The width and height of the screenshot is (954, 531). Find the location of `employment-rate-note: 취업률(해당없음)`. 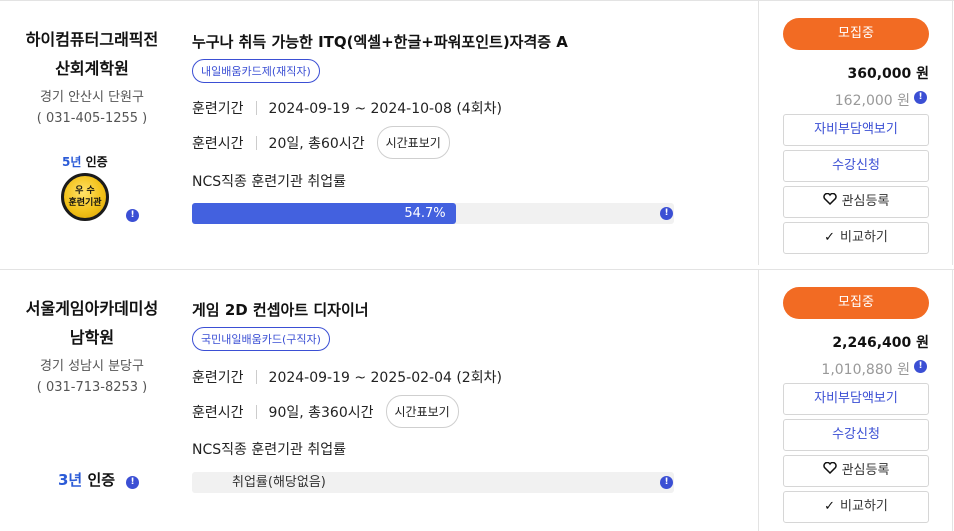

employment-rate-note: 취업률(해당없음) is located at coordinates (279, 482).